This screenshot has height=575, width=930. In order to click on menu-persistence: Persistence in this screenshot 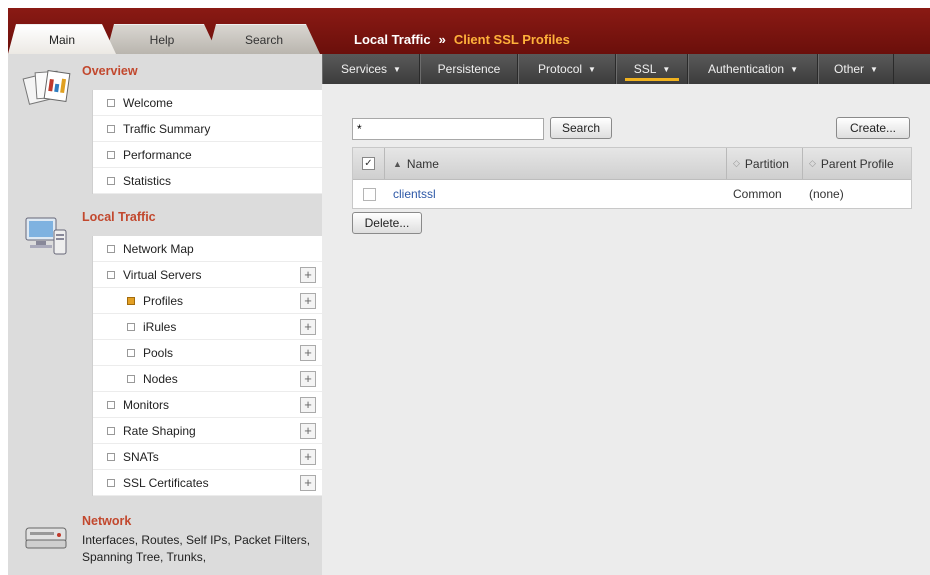, I will do `click(469, 69)`.